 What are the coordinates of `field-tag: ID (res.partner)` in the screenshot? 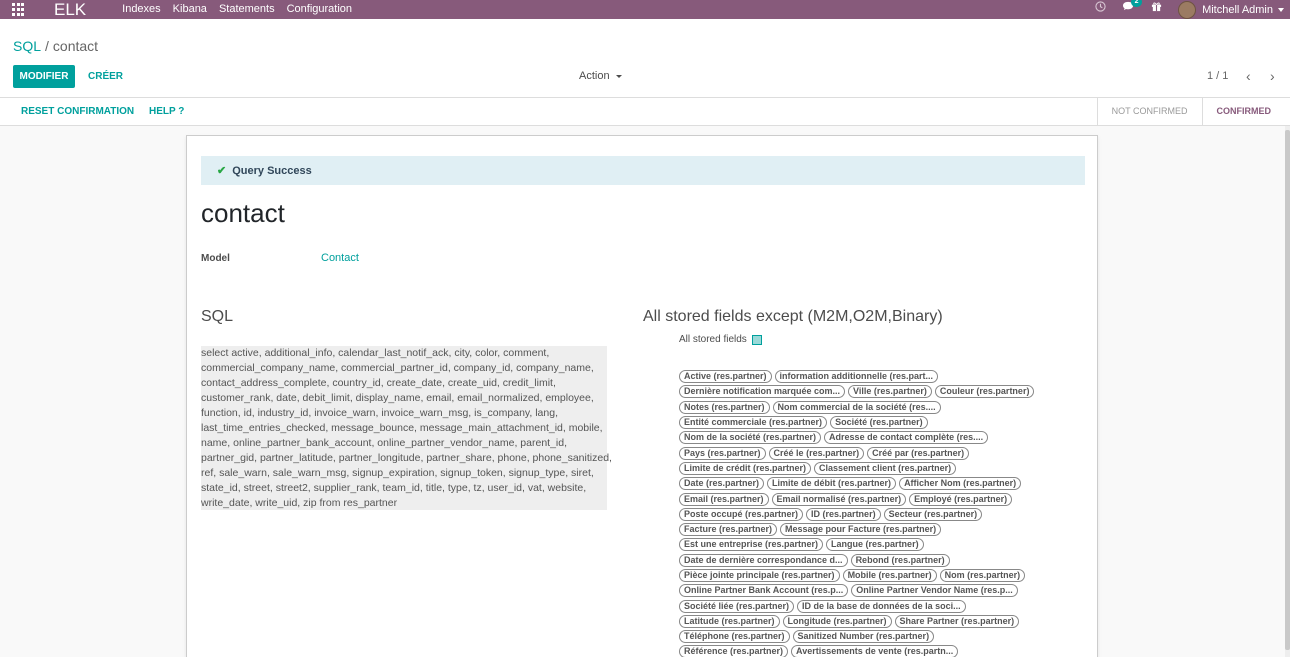 It's located at (843, 514).